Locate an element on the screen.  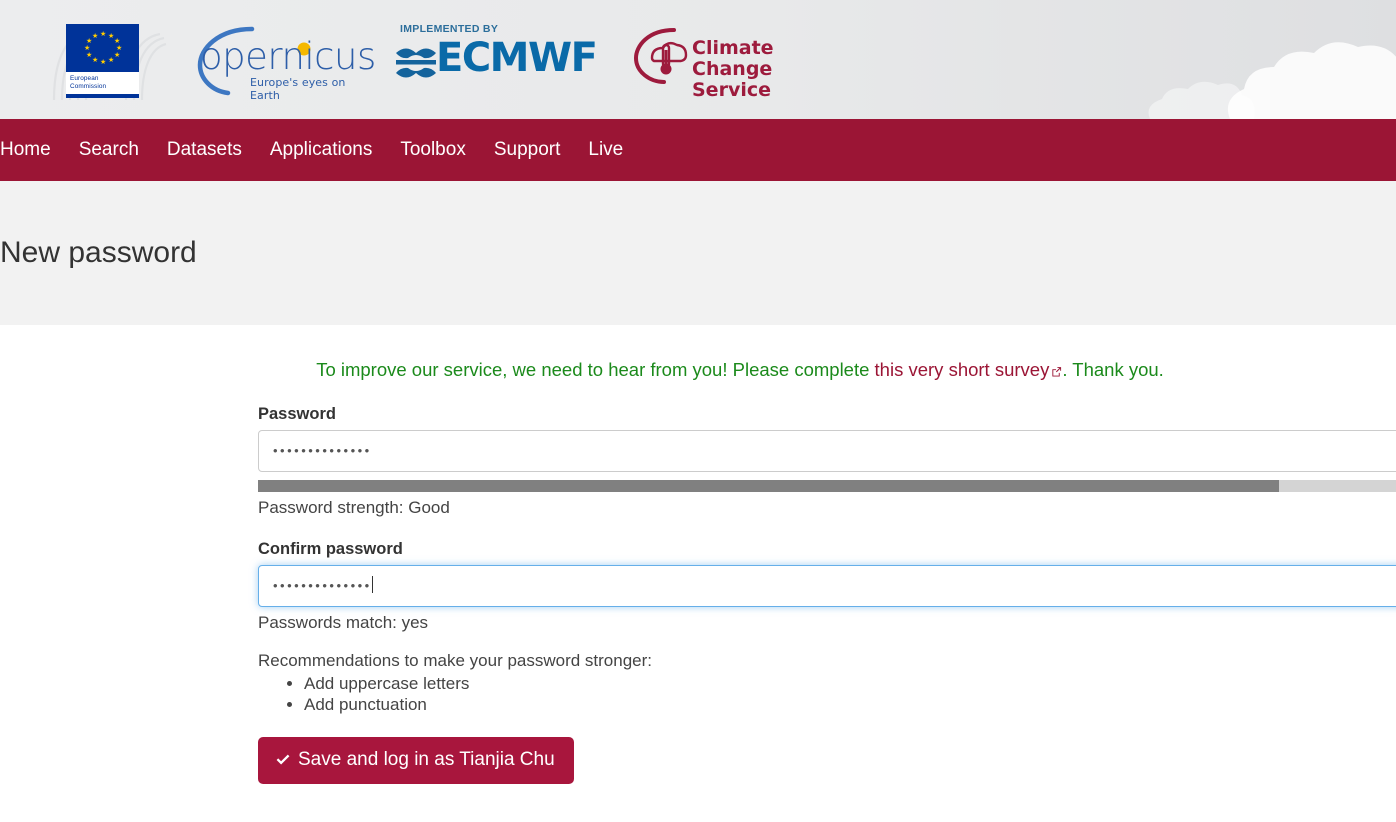
copernicus-logo: opernicus Europe's eyes on Earth is located at coordinates (285, 61).